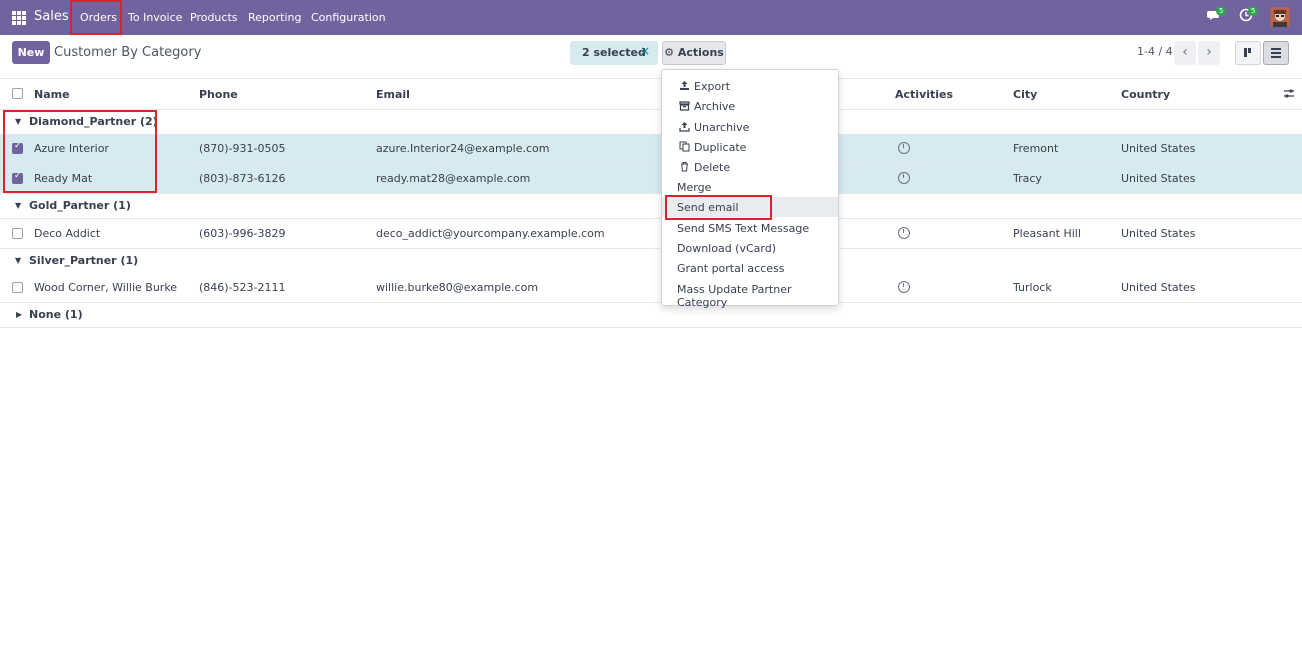 The height and width of the screenshot is (654, 1302). What do you see at coordinates (155, 17) in the screenshot?
I see `nav-item-to-invoice: To Invoice` at bounding box center [155, 17].